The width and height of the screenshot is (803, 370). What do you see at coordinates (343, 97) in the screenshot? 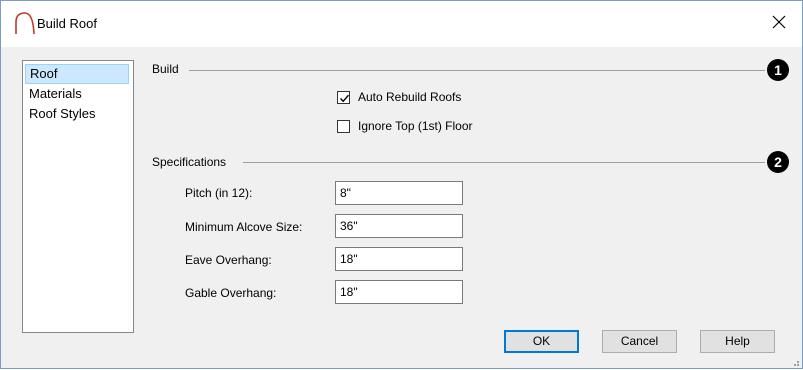
I see `checkbox-box-checked` at bounding box center [343, 97].